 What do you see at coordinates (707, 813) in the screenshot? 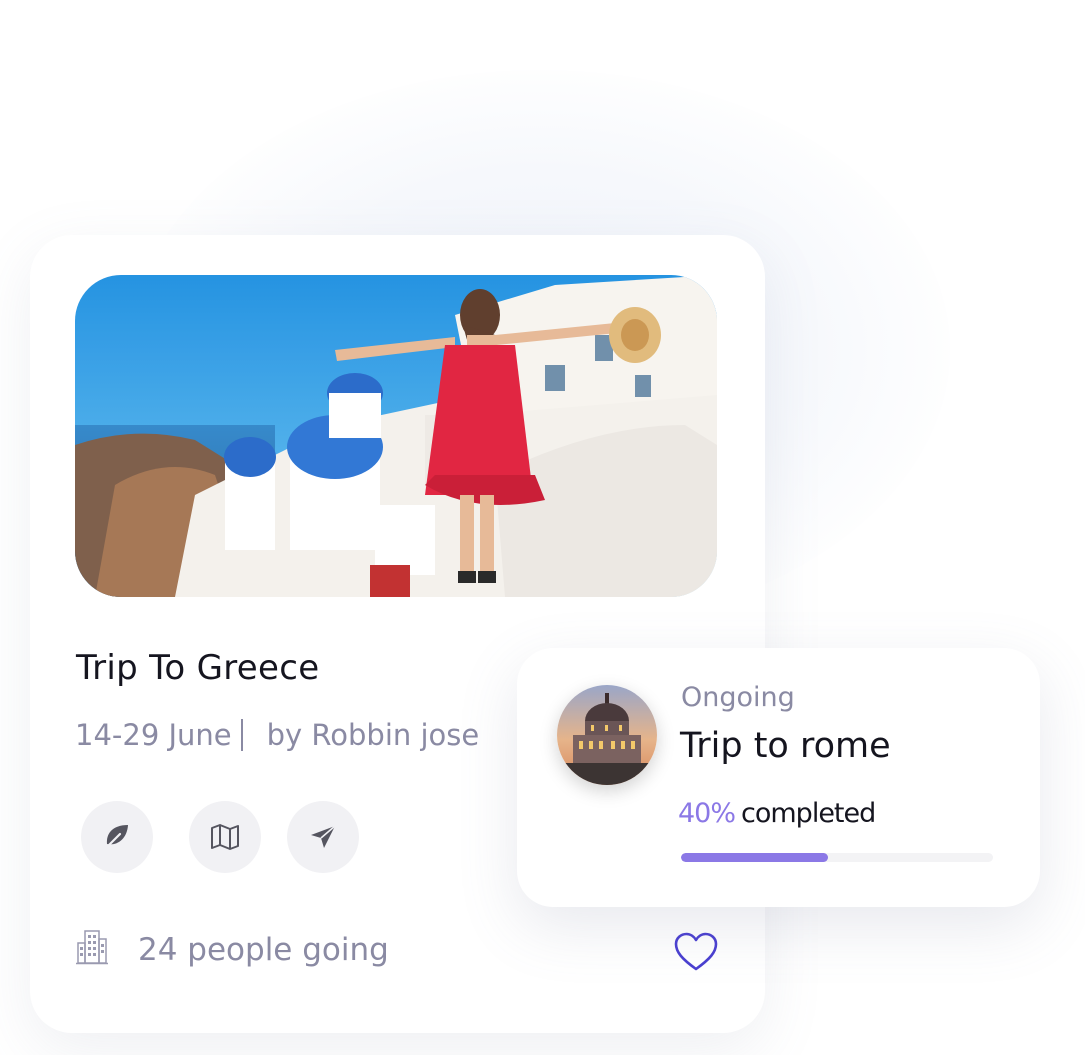
I see `progress-percent: 40%` at bounding box center [707, 813].